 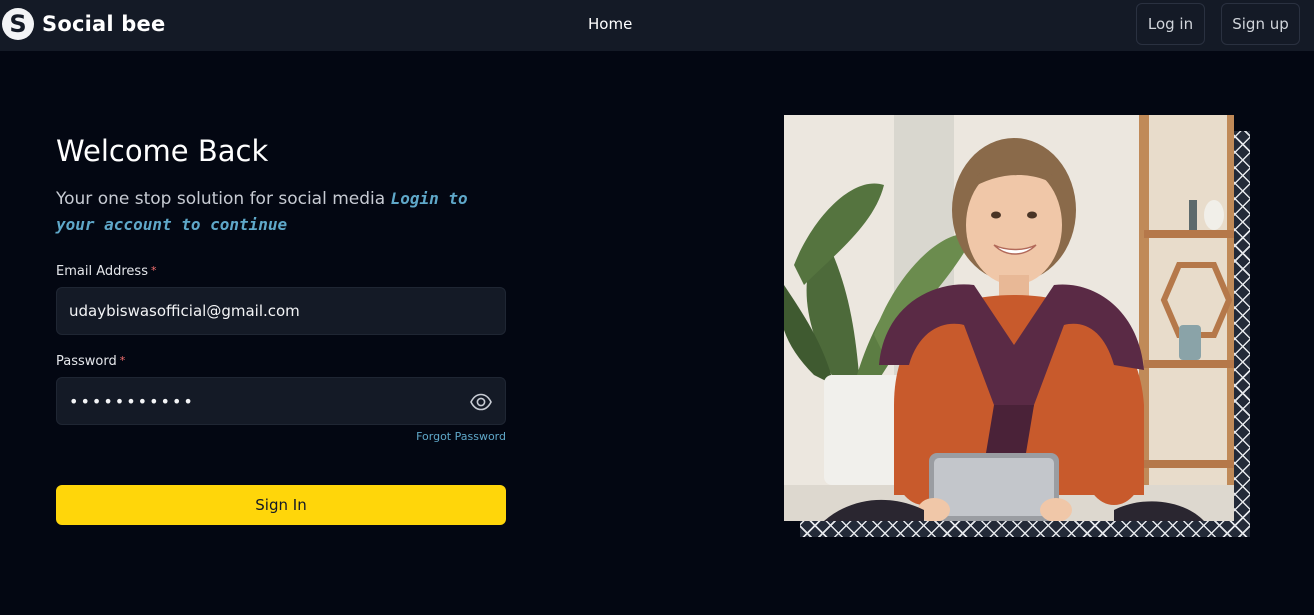 I want to click on email-field, so click(x=259, y=311).